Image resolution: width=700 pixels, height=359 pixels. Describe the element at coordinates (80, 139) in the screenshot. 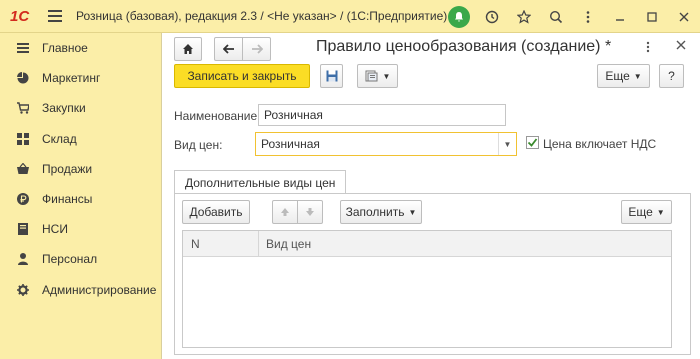

I see `sidebar-item-warehouse: Склад` at that location.